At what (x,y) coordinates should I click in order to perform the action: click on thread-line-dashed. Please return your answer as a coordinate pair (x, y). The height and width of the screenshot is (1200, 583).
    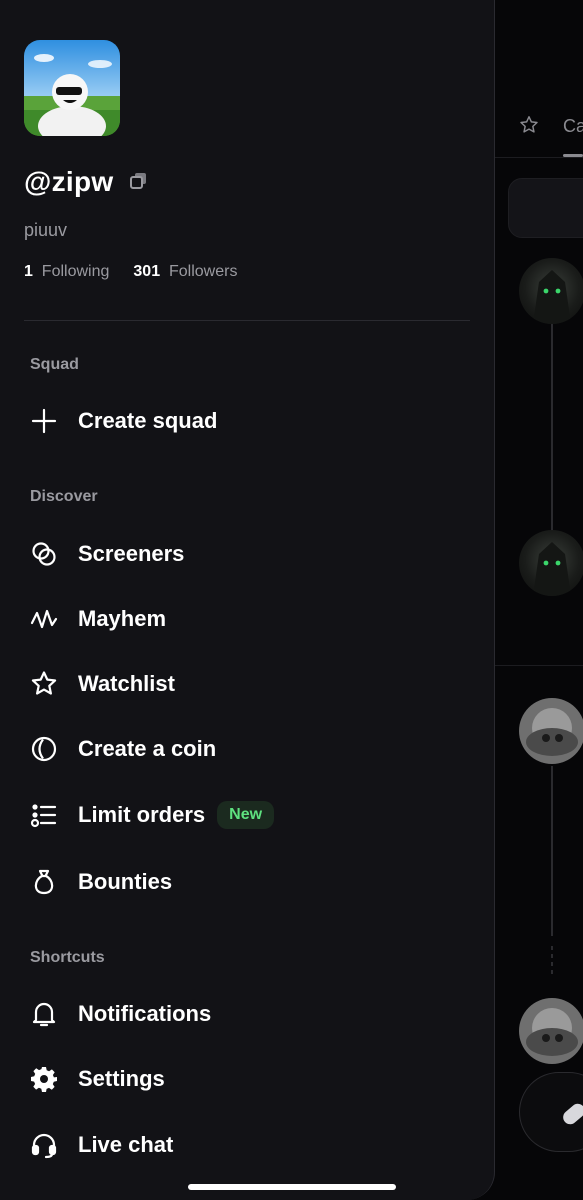
    Looking at the image, I should click on (552, 960).